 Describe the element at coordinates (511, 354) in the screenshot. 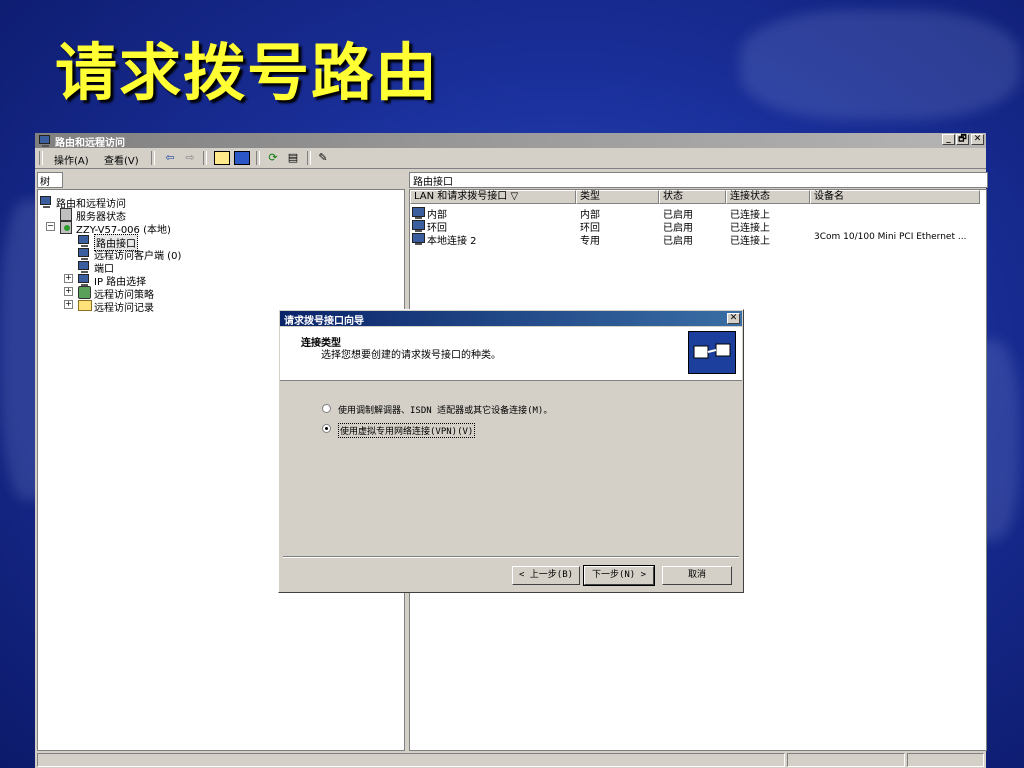

I see `dialog-header: 连接类型 选择您想要创建的请求拨号接口的种类。` at that location.